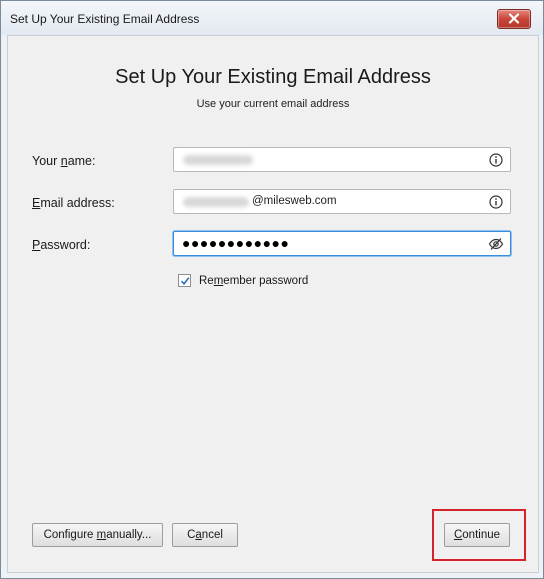 This screenshot has height=579, width=544. What do you see at coordinates (61, 245) in the screenshot?
I see `password-label: Password:` at bounding box center [61, 245].